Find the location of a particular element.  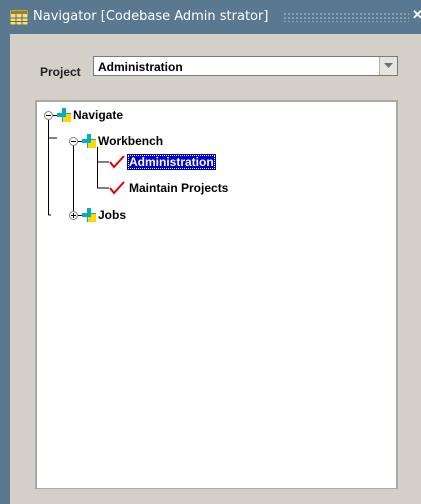

tree-label-maintain-projects: Maintain Projects is located at coordinates (179, 188).